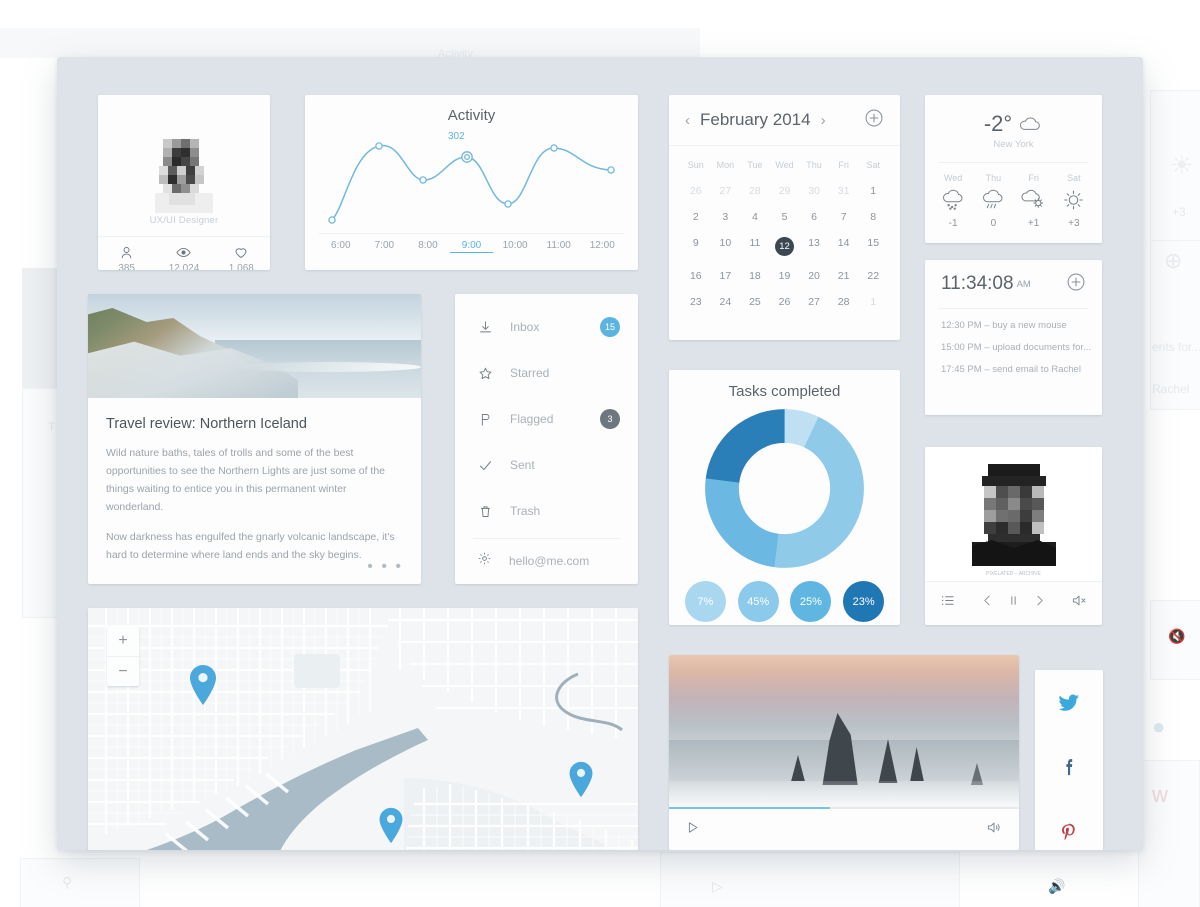 This screenshot has height=907, width=1200. Describe the element at coordinates (873, 217) in the screenshot. I see `calendar-day: 8` at that location.